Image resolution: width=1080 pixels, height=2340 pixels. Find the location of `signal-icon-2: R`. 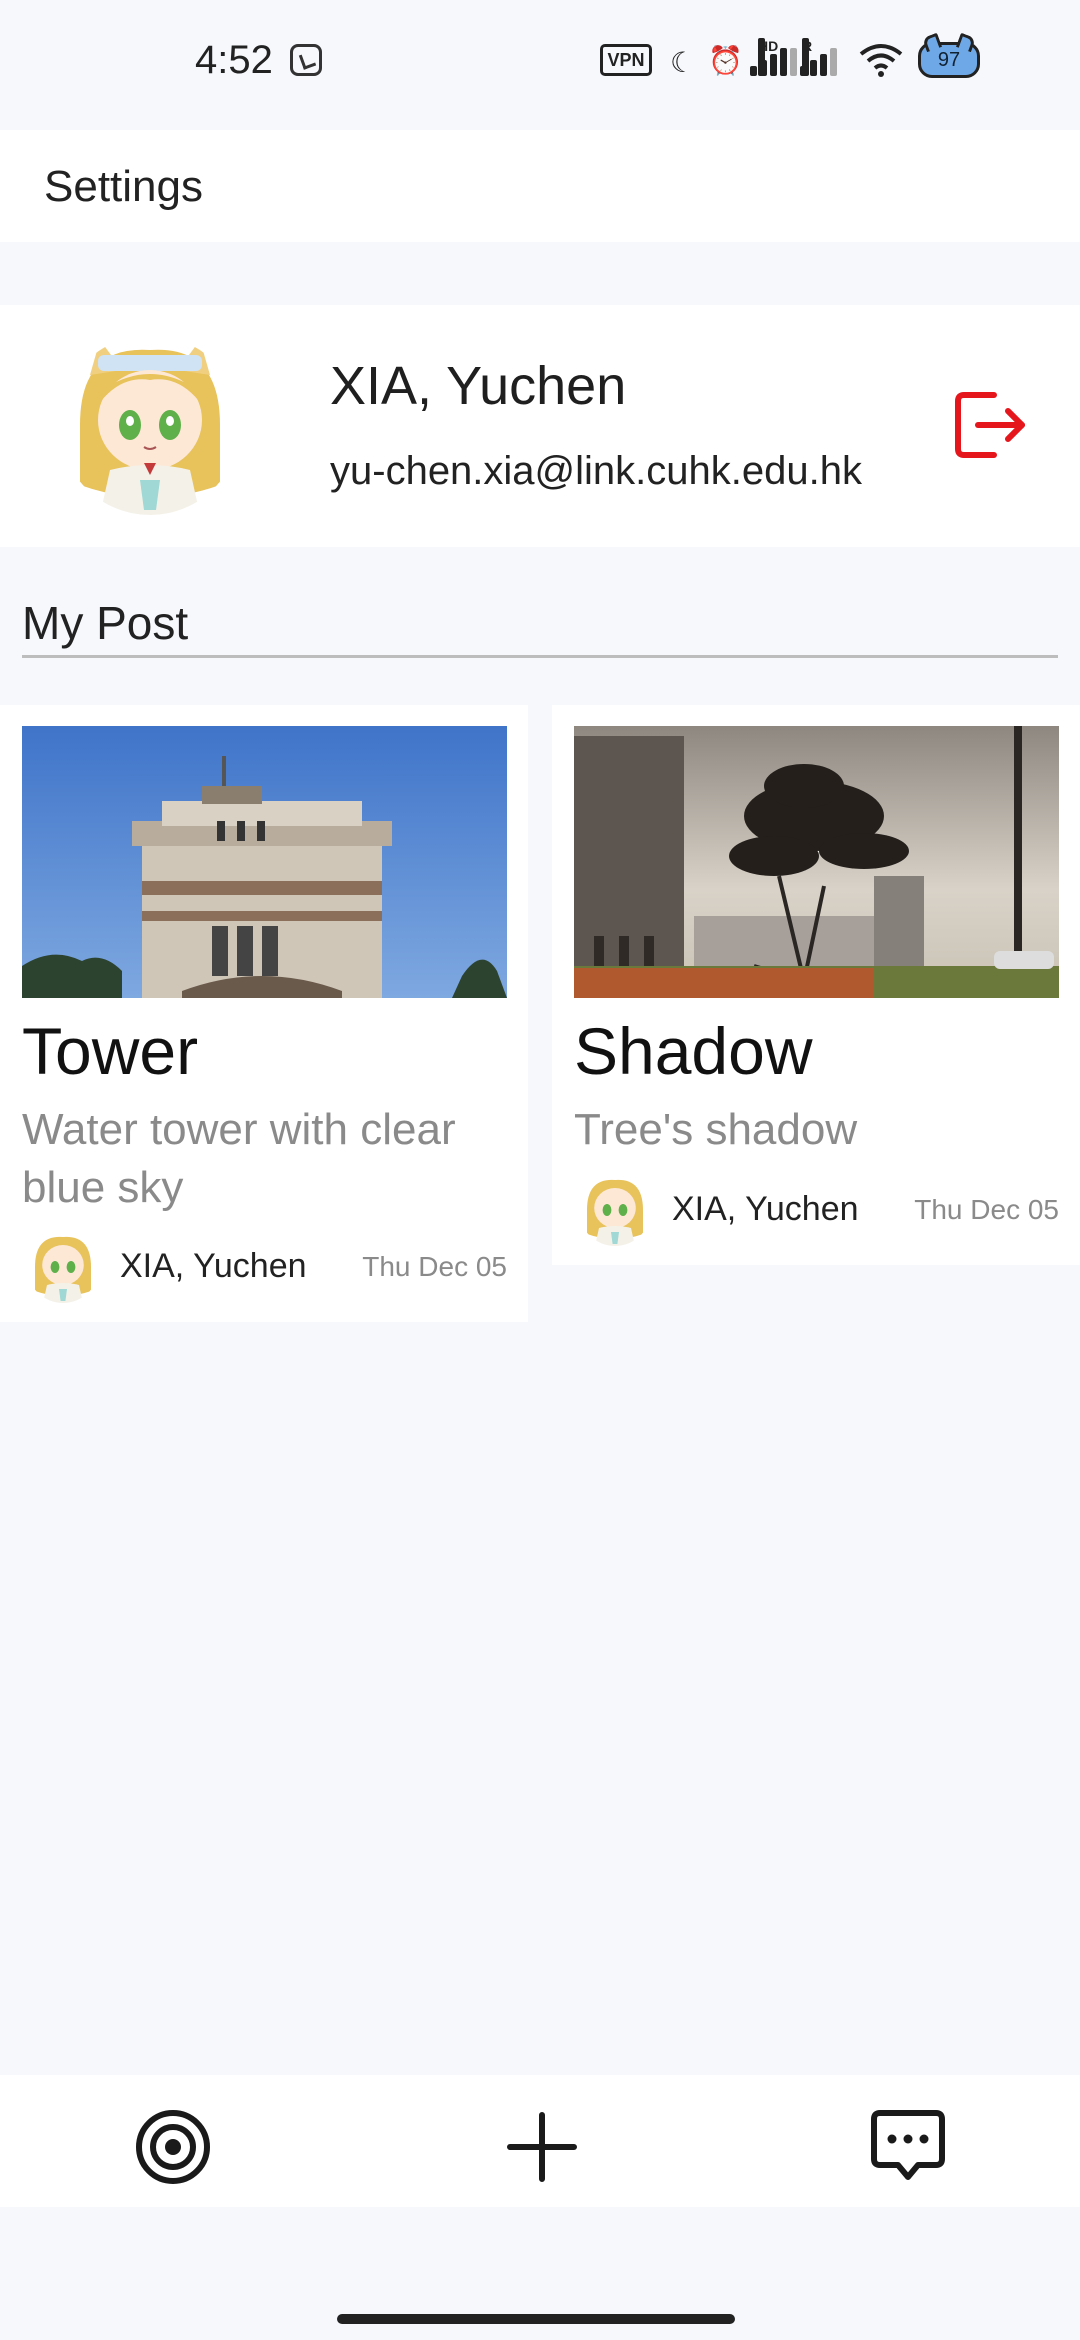

signal-icon-2: R is located at coordinates (830, 57).